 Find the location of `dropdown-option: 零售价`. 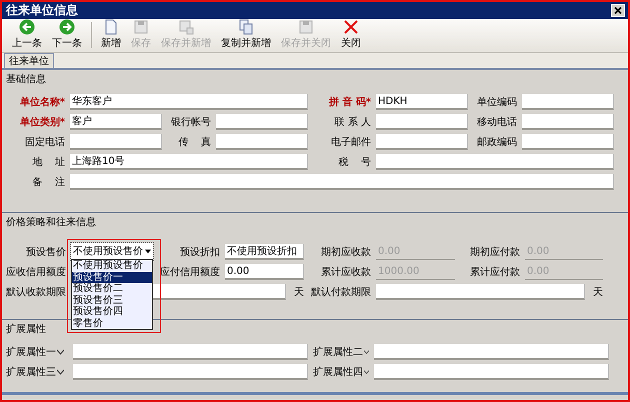

dropdown-option: 零售价 is located at coordinates (112, 323).